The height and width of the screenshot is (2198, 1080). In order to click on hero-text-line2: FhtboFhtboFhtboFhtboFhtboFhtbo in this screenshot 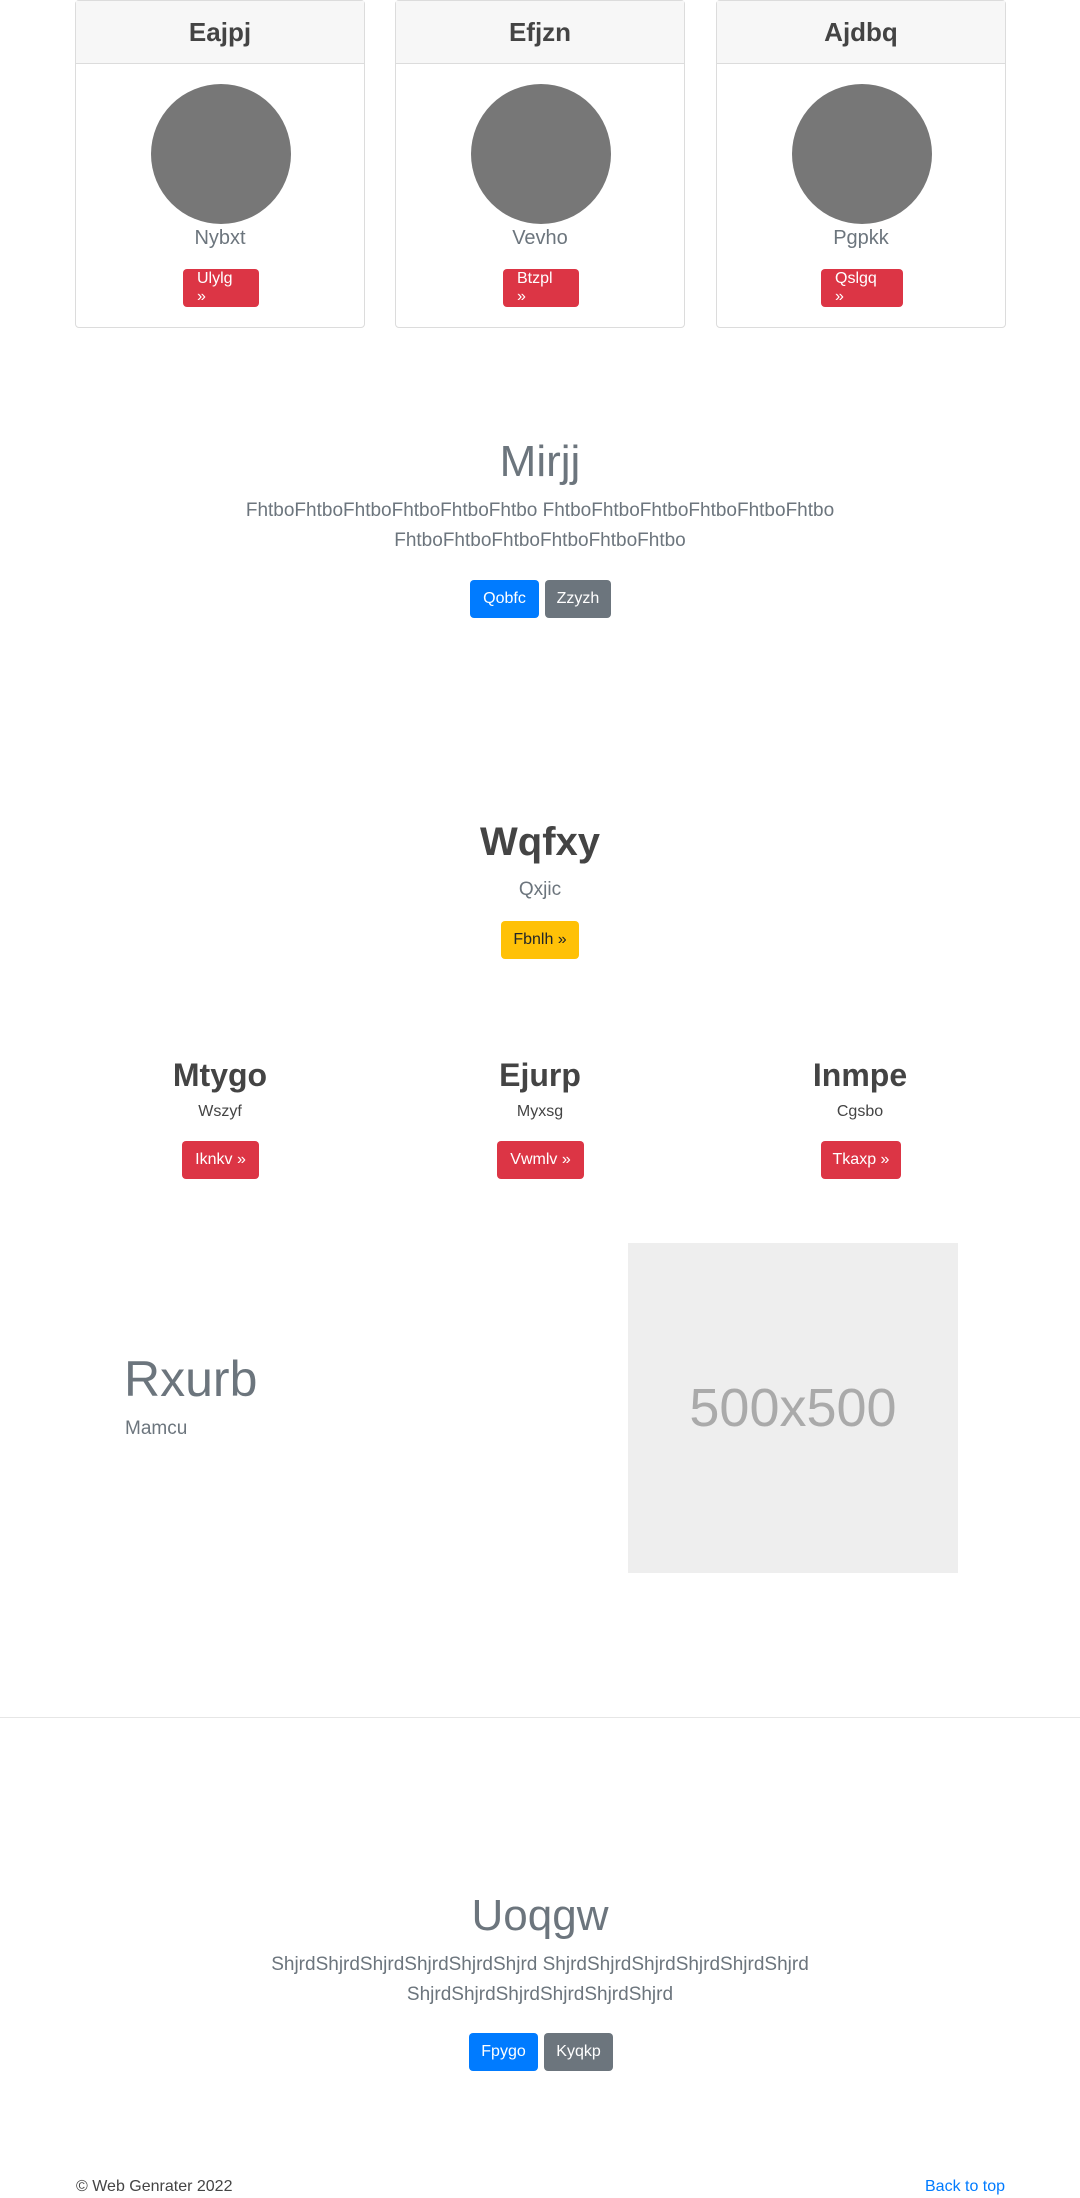, I will do `click(540, 540)`.